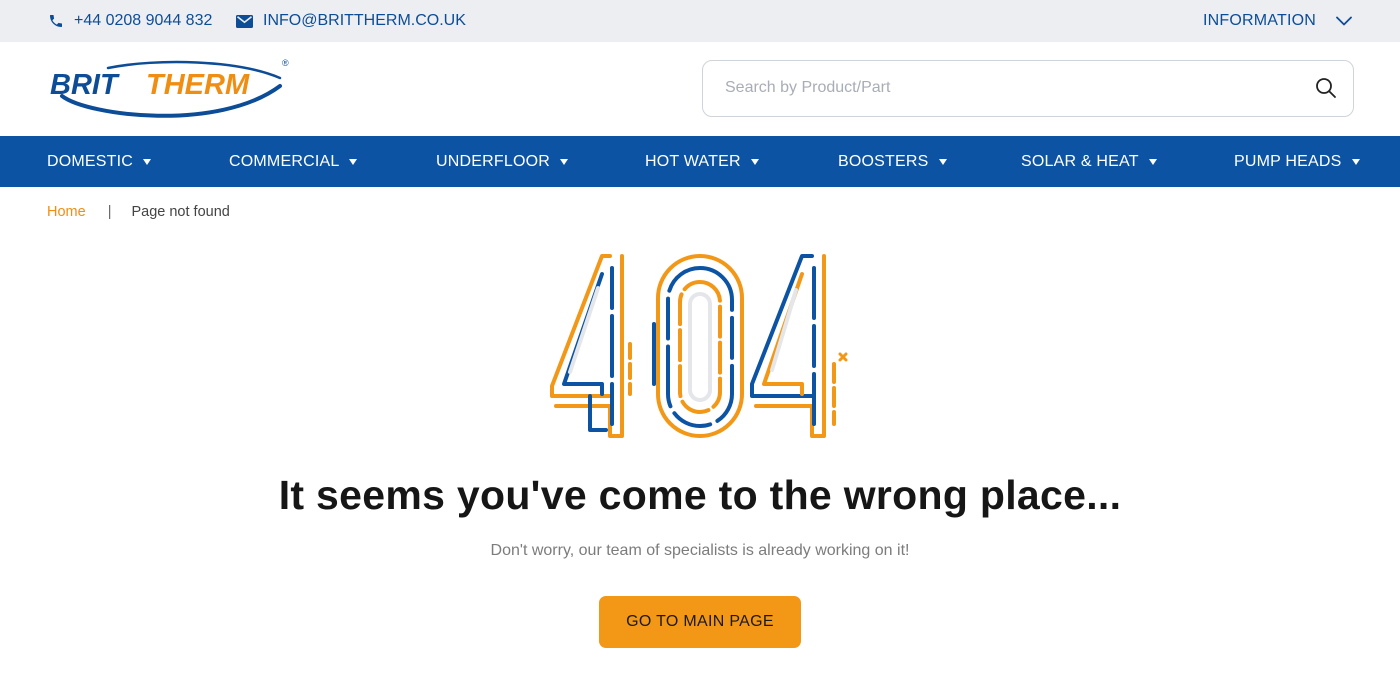 The height and width of the screenshot is (692, 1400). I want to click on nav-item-pump-heads: PUMP HEADS, so click(1297, 161).